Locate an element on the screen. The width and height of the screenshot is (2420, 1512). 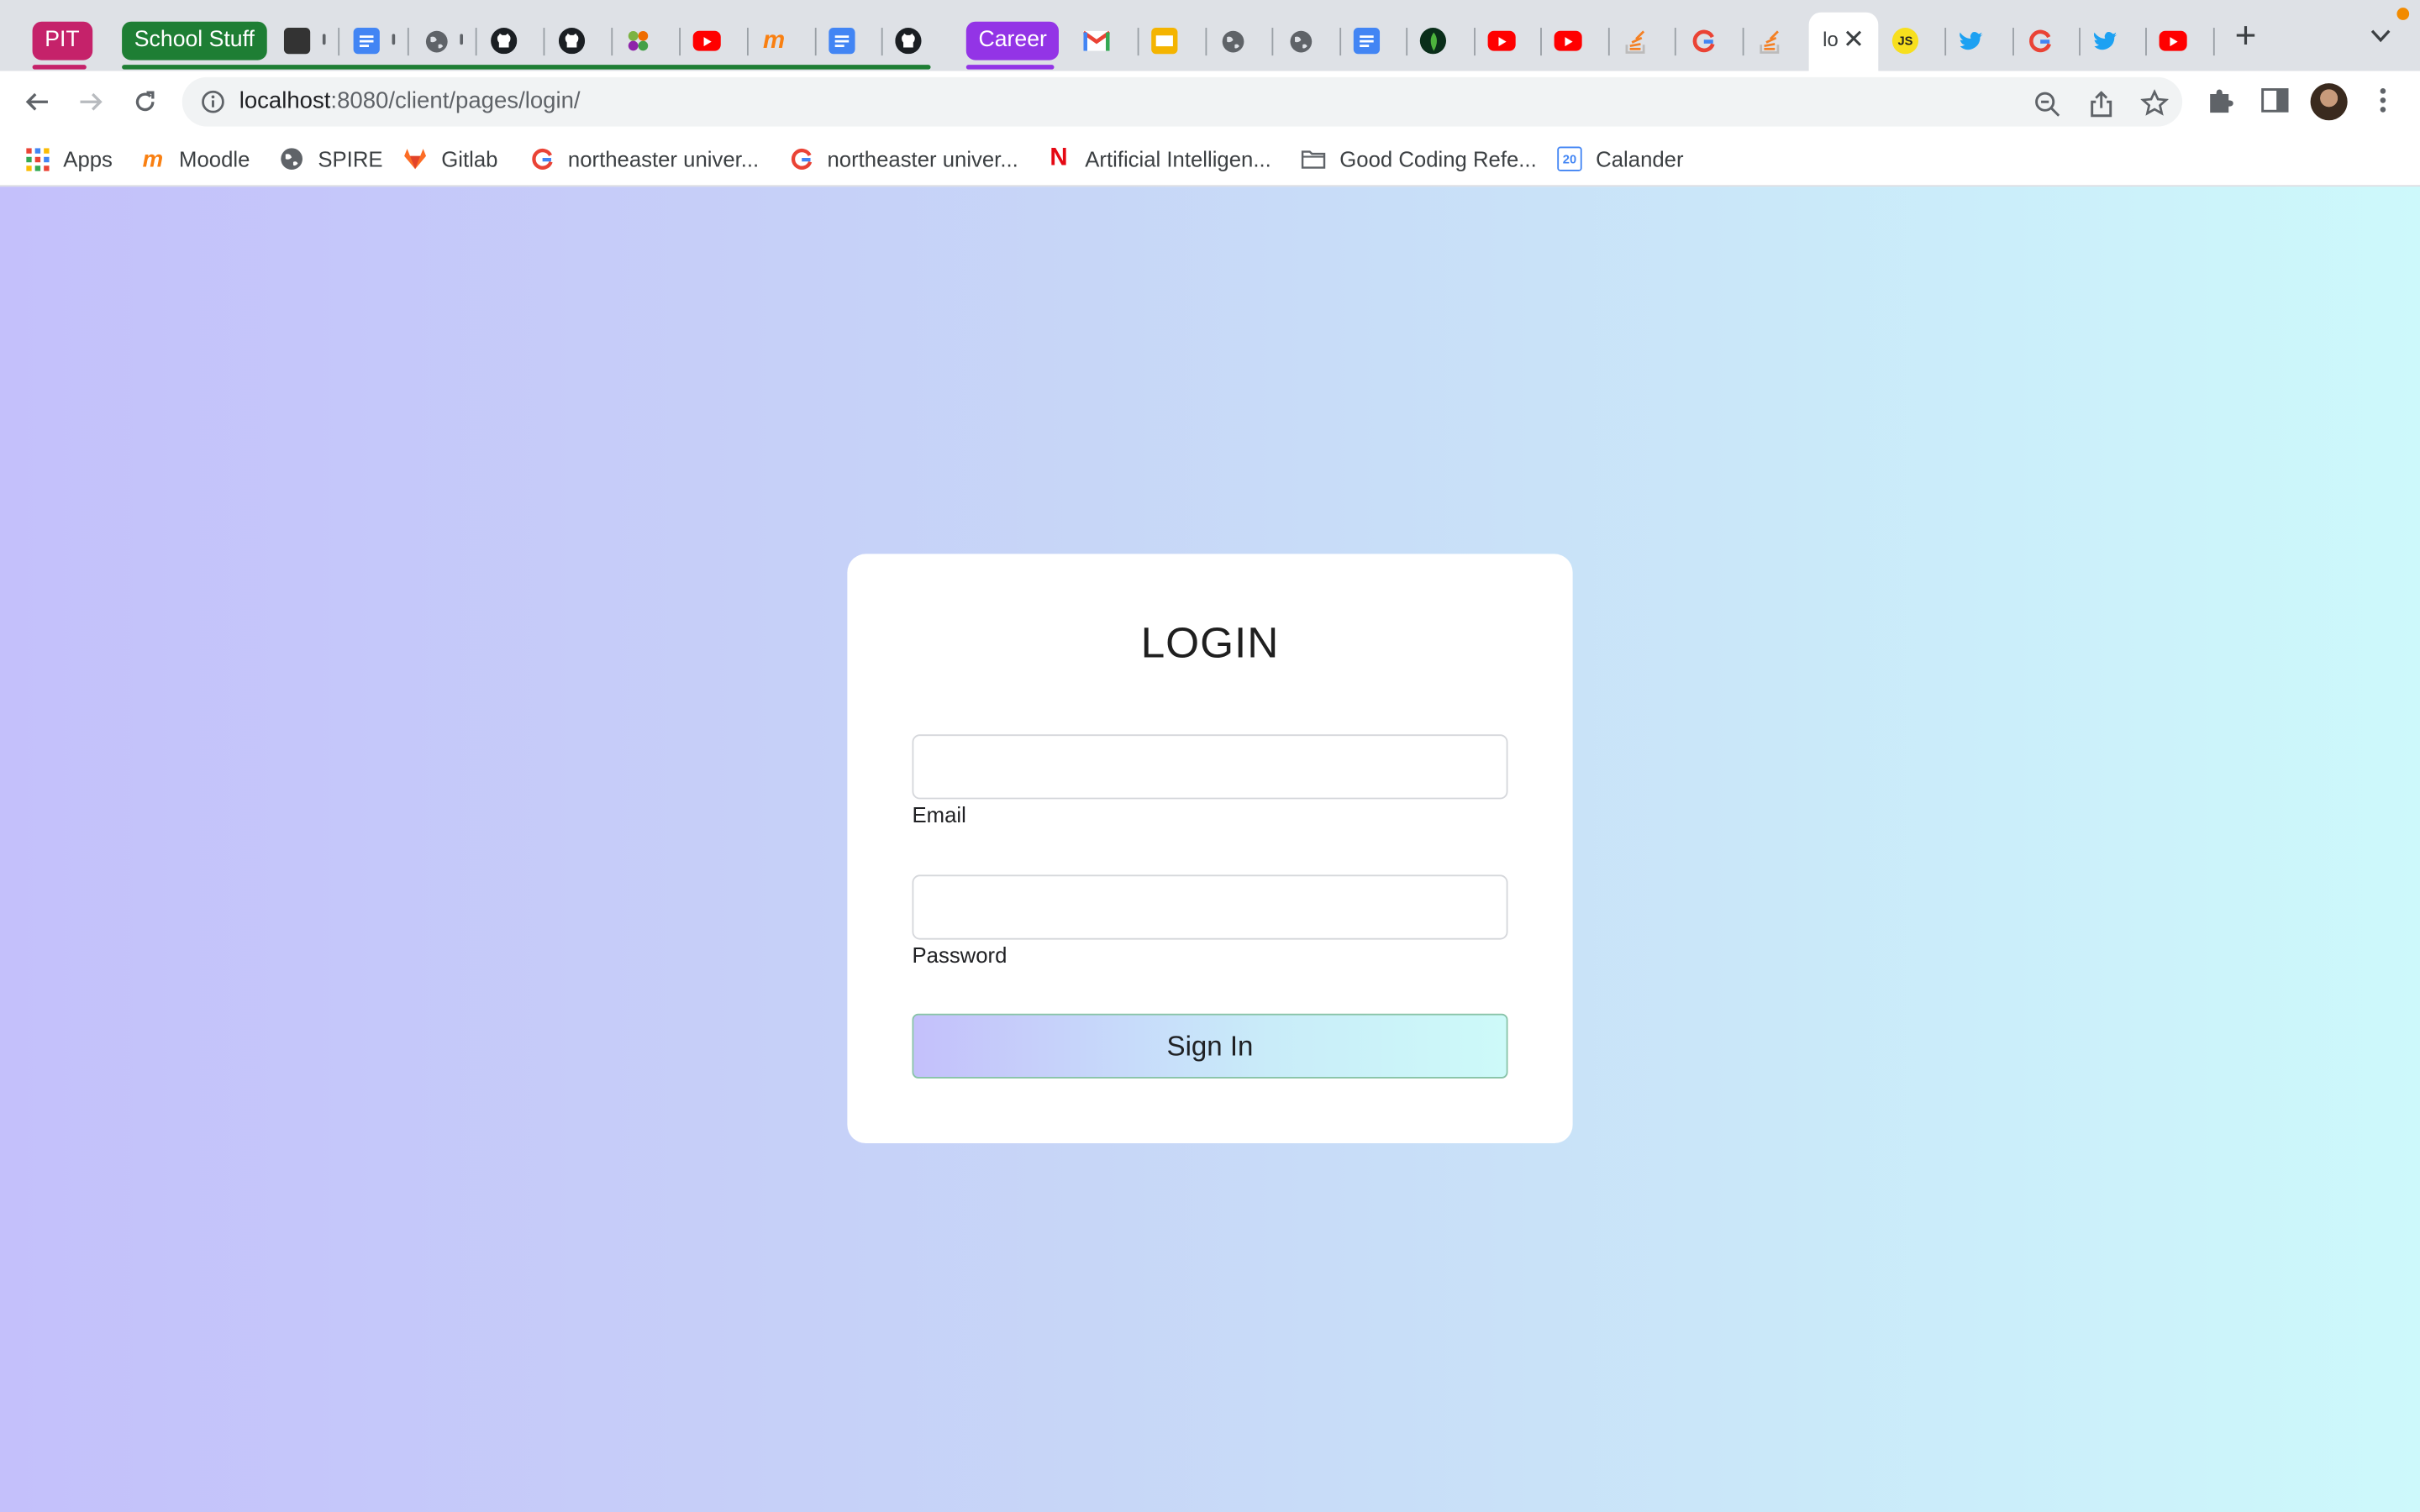
bookmark-label: Gitlab is located at coordinates (469, 158).